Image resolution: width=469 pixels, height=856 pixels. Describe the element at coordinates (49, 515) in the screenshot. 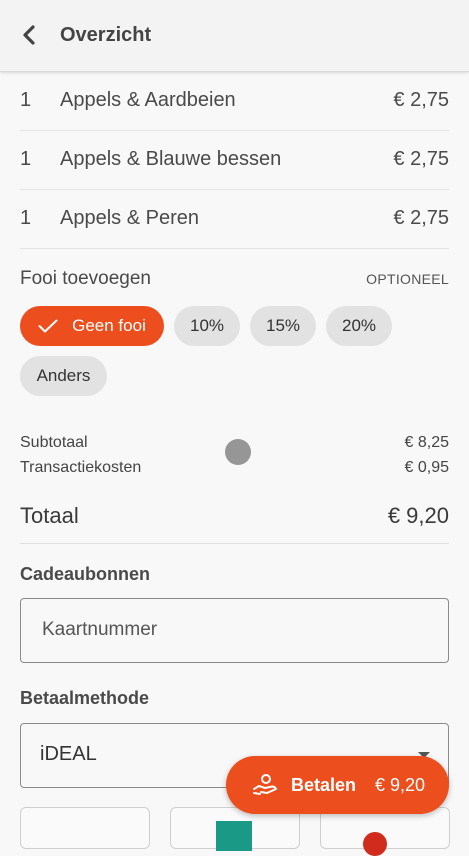

I see `total-label: Totaal` at that location.